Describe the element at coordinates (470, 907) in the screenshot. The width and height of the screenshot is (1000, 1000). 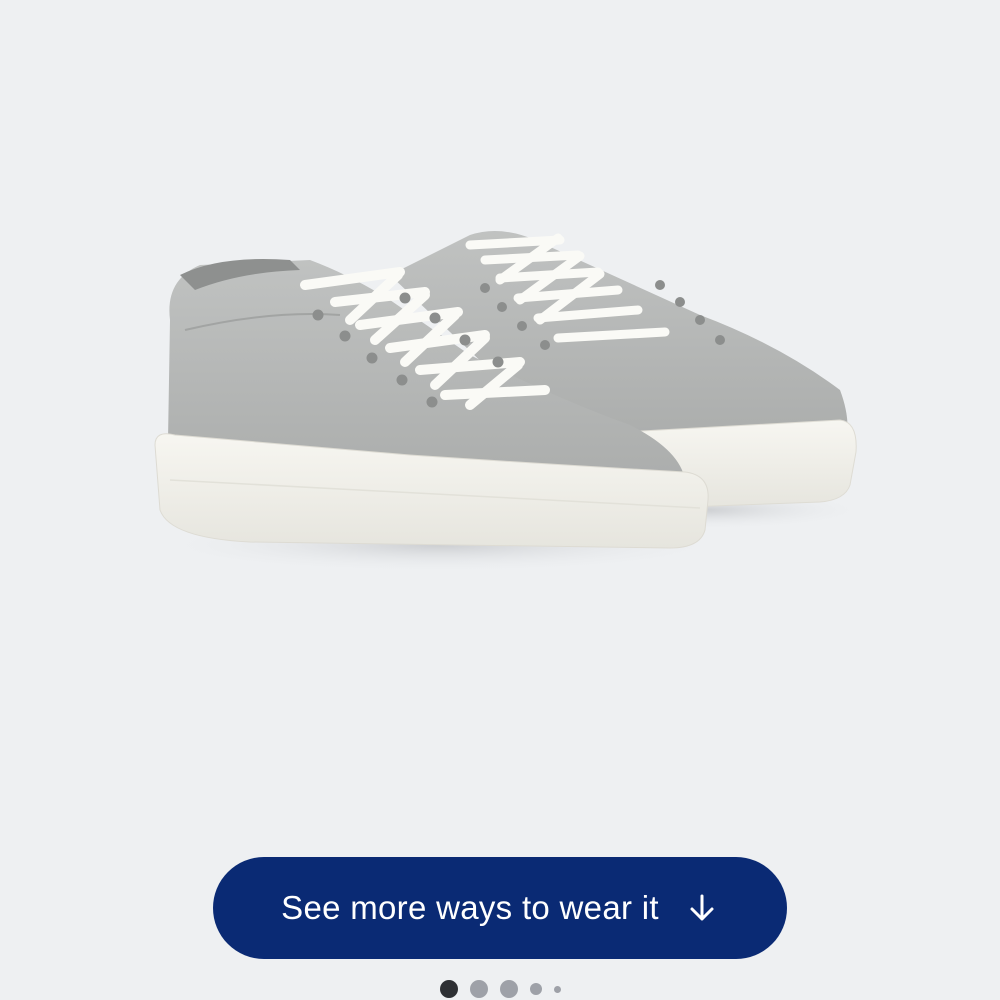
I see `see-more-ways-label: See more ways to wear it` at that location.